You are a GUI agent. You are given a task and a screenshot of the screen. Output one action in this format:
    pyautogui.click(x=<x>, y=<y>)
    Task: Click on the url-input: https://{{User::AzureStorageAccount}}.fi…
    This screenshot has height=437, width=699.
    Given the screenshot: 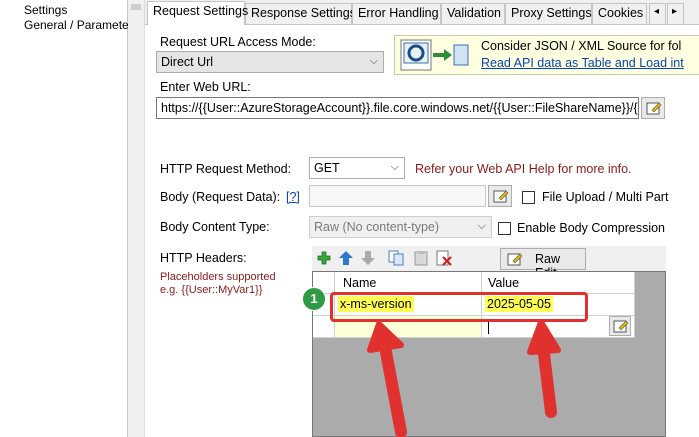 What is the action you would take?
    pyautogui.click(x=397, y=108)
    